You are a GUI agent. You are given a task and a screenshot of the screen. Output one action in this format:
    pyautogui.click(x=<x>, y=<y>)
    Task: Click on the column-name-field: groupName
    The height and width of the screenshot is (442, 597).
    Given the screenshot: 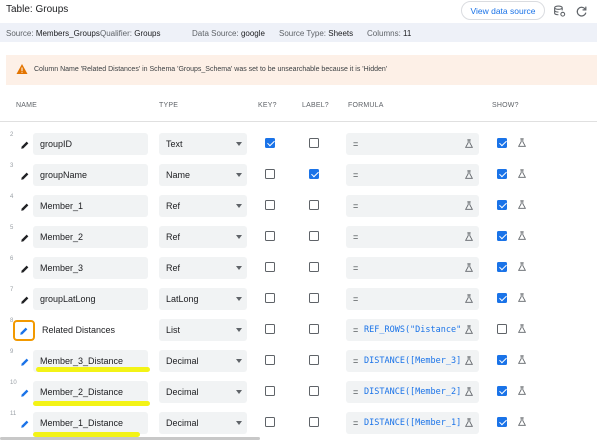 What is the action you would take?
    pyautogui.click(x=90, y=175)
    